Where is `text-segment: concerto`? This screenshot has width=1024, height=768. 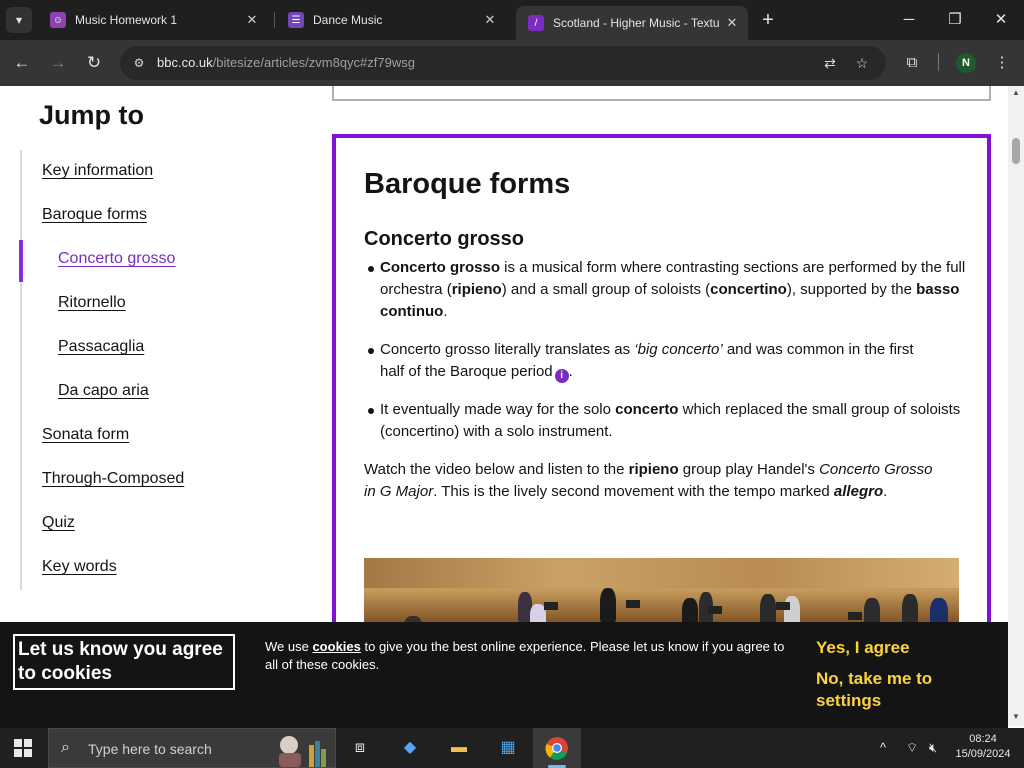
text-segment: concerto is located at coordinates (647, 409).